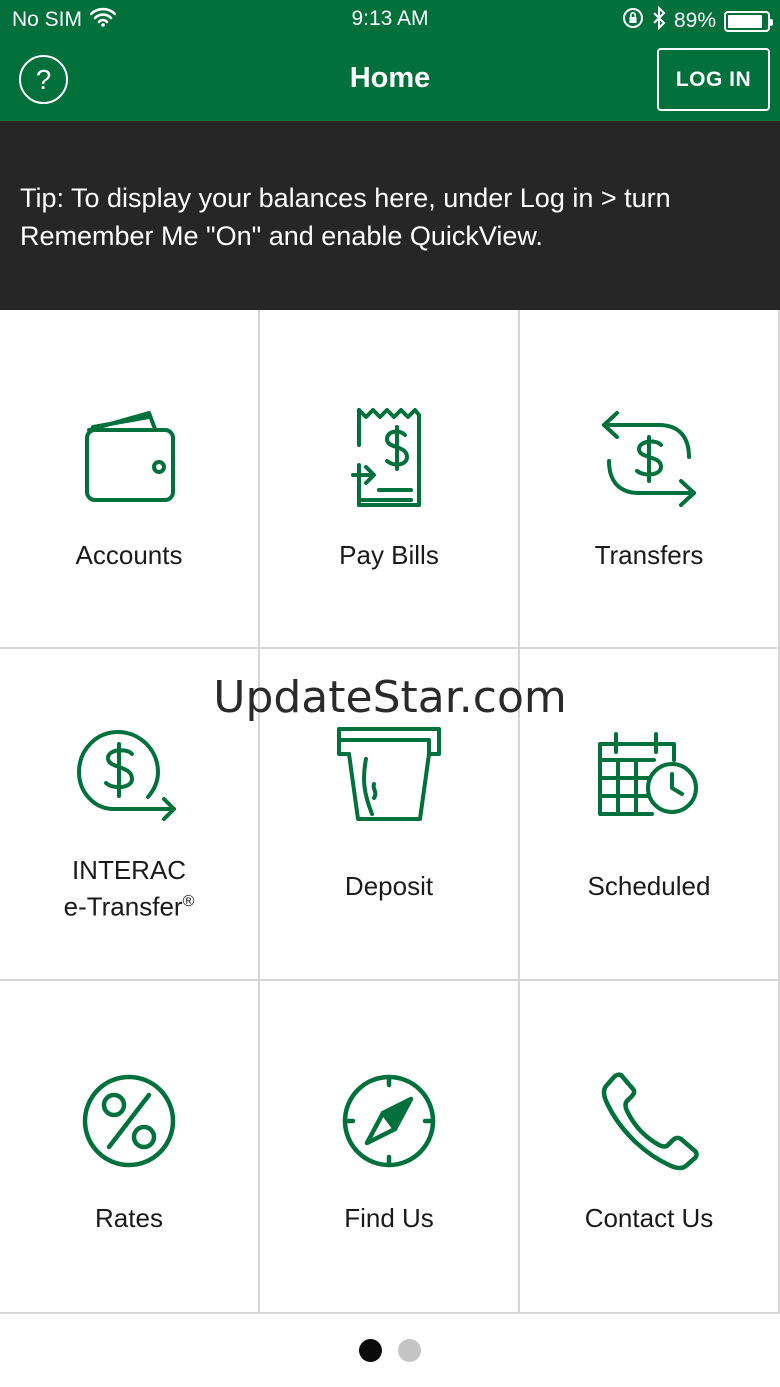 The height and width of the screenshot is (1387, 780). Describe the element at coordinates (389, 886) in the screenshot. I see `tile-label: Deposit` at that location.